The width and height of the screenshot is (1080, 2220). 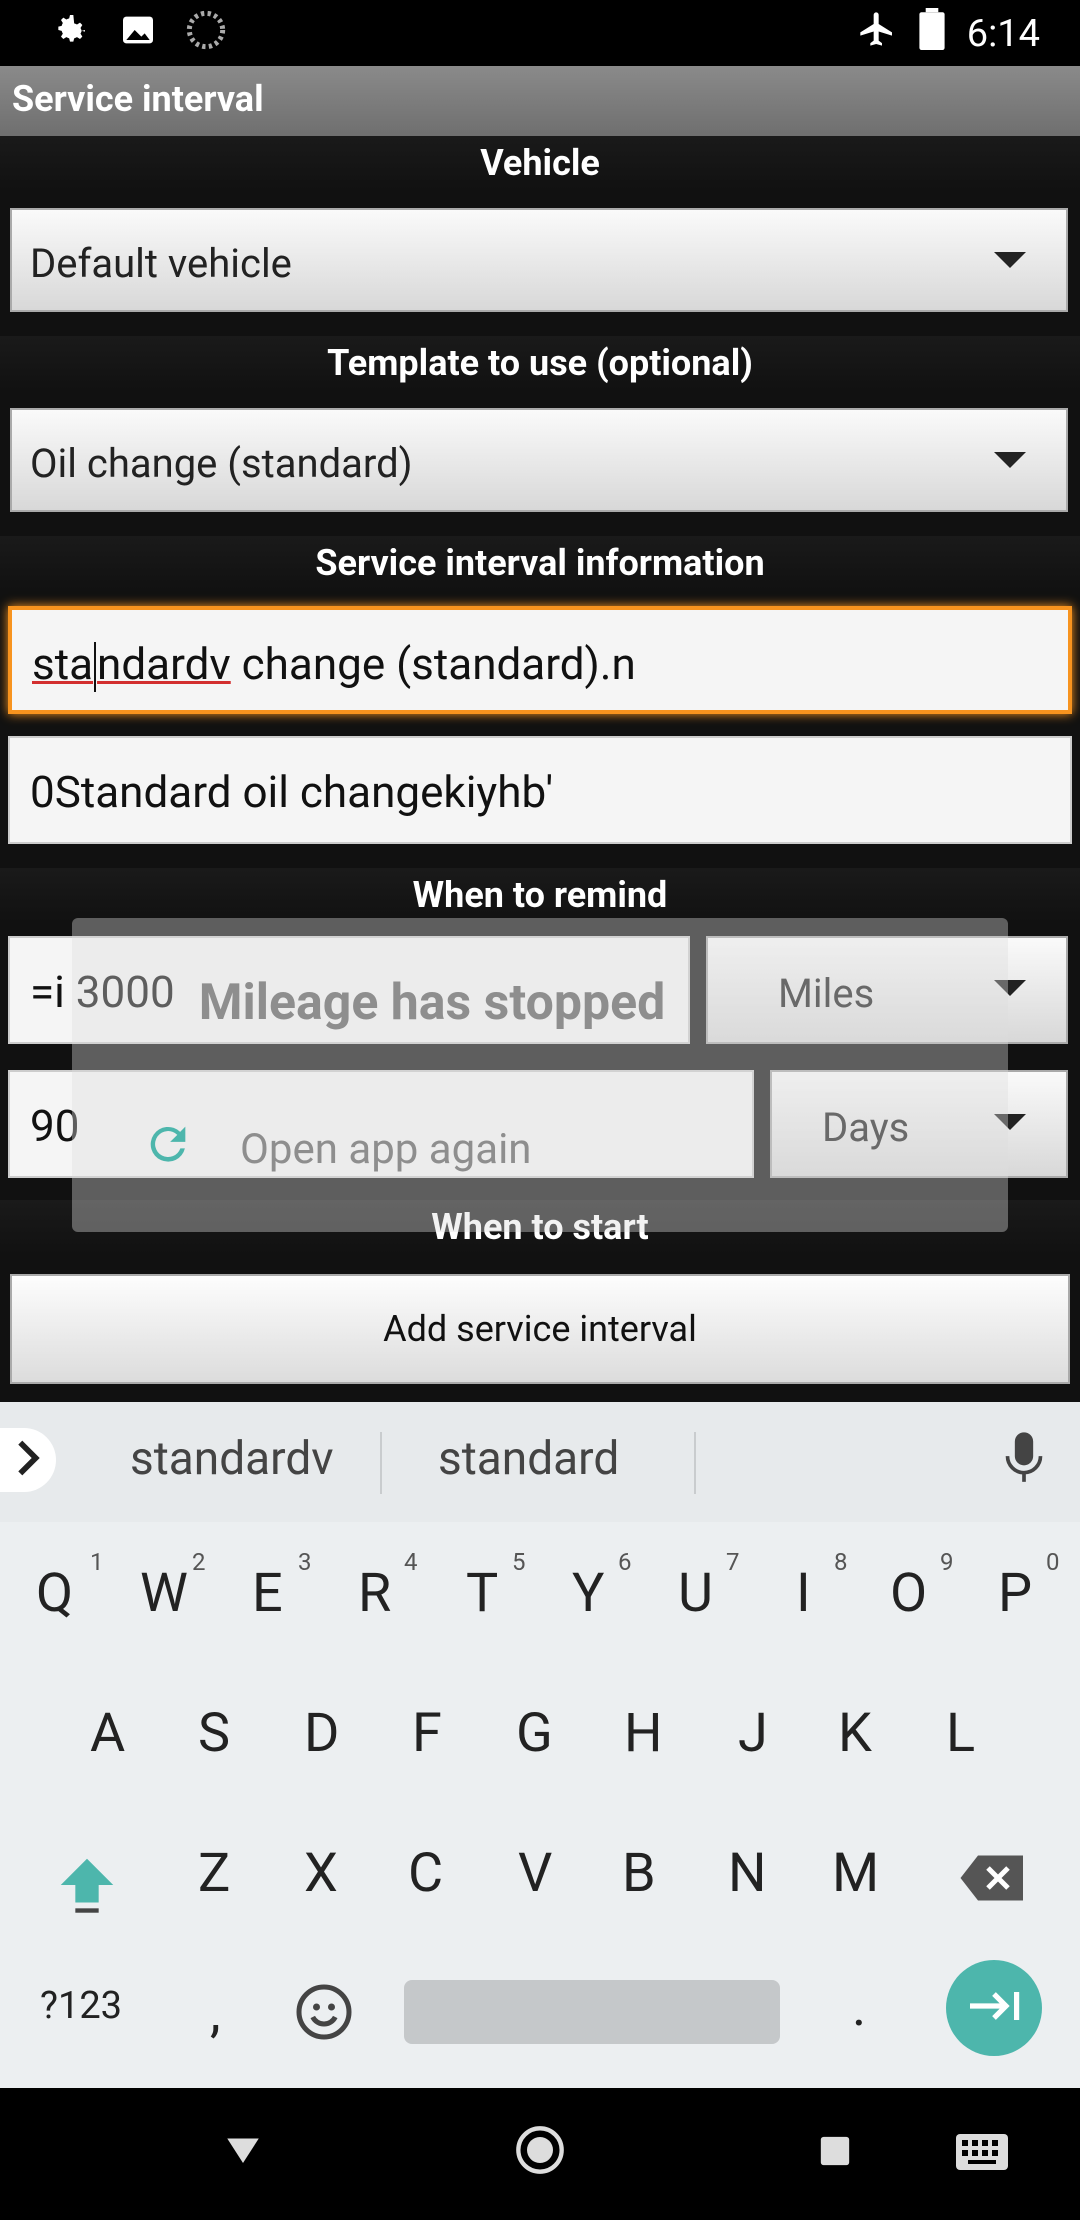 I want to click on suggestion-2: standard, so click(x=528, y=1459).